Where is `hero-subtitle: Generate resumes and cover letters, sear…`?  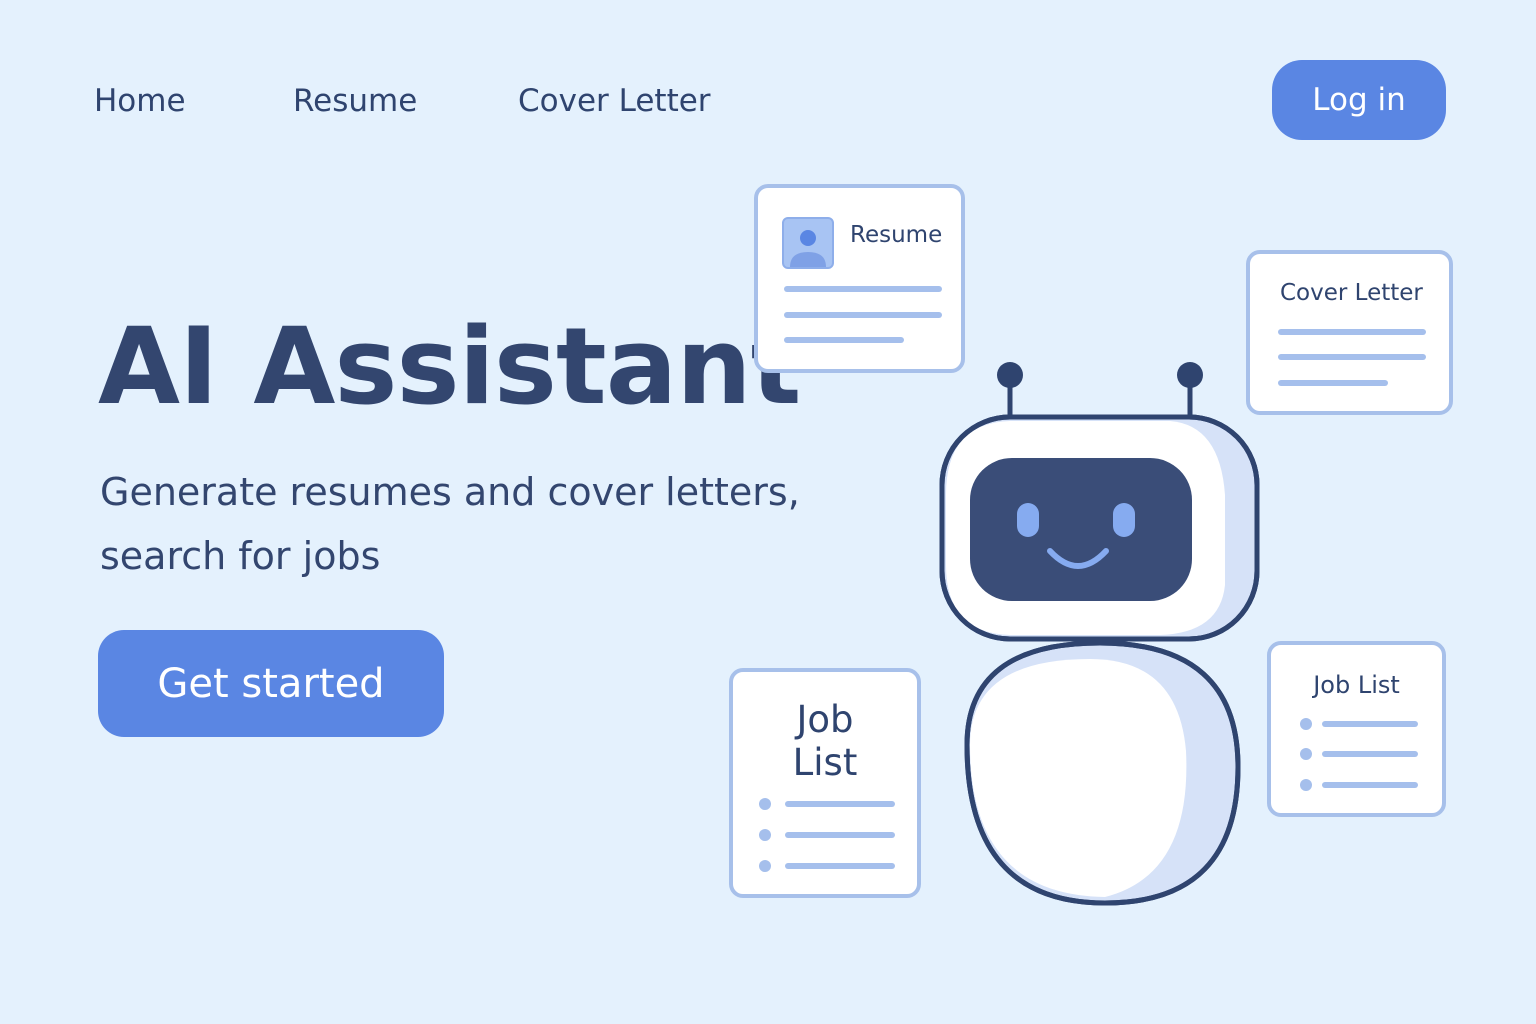
hero-subtitle: Generate resumes and cover letters, sear… is located at coordinates (450, 524).